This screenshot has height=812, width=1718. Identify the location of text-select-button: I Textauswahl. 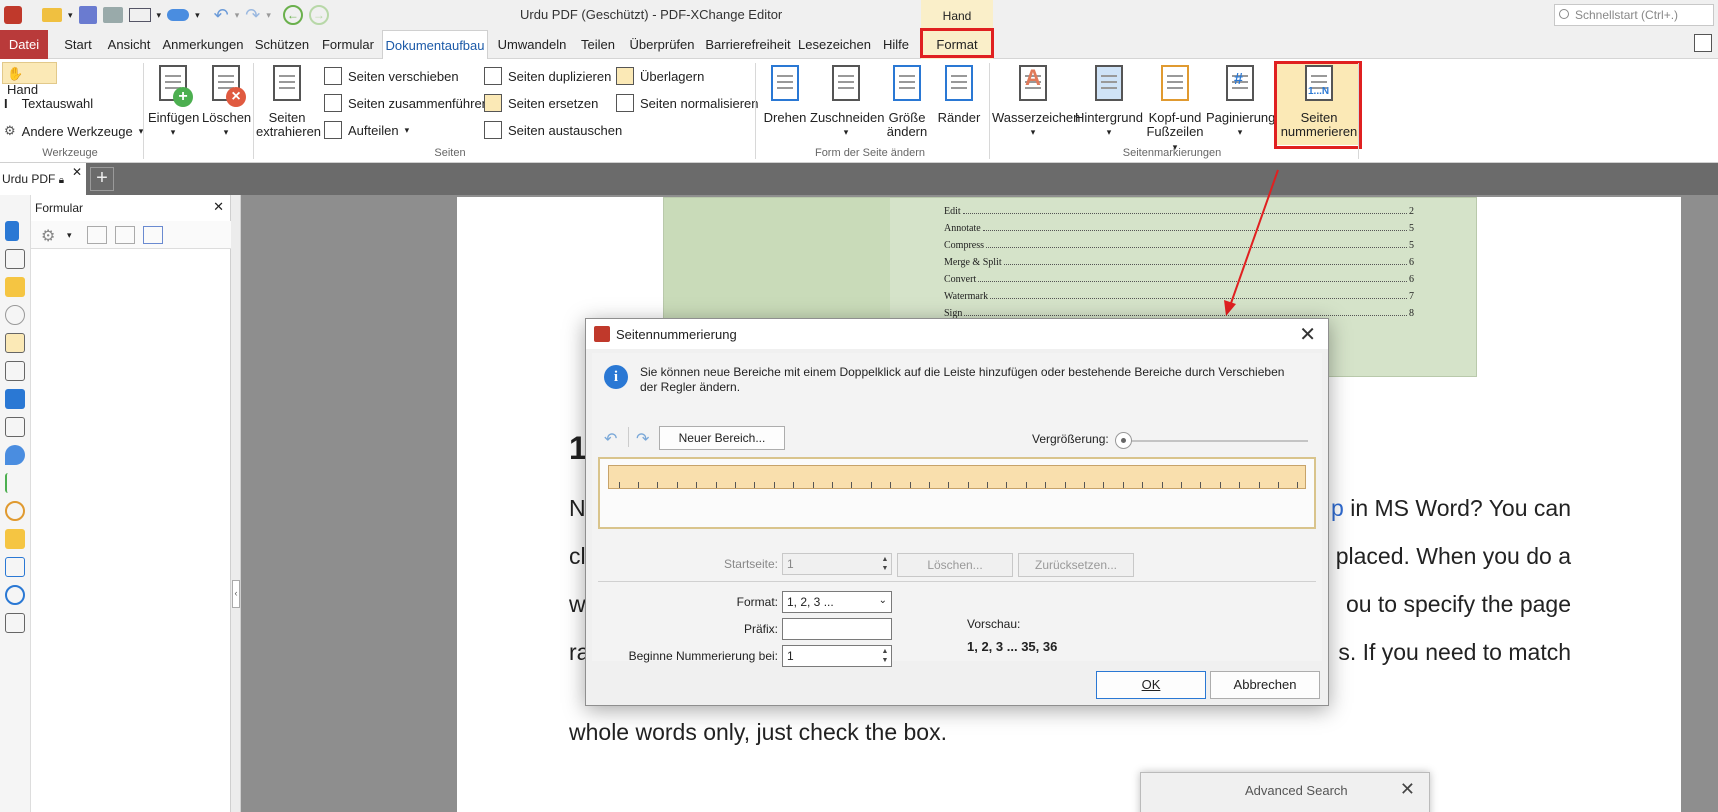
(48, 103).